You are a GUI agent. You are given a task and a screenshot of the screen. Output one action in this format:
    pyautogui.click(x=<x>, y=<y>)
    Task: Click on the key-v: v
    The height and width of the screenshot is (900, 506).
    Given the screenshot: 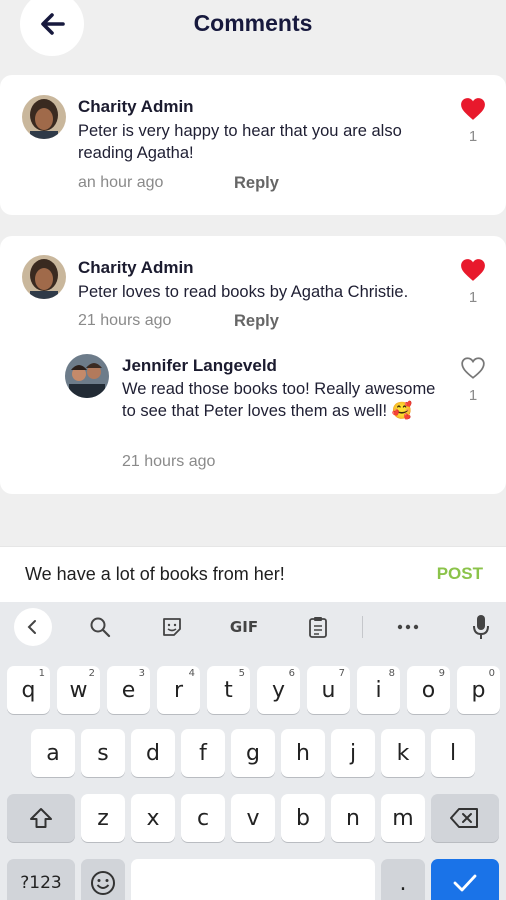 What is the action you would take?
    pyautogui.click(x=253, y=818)
    